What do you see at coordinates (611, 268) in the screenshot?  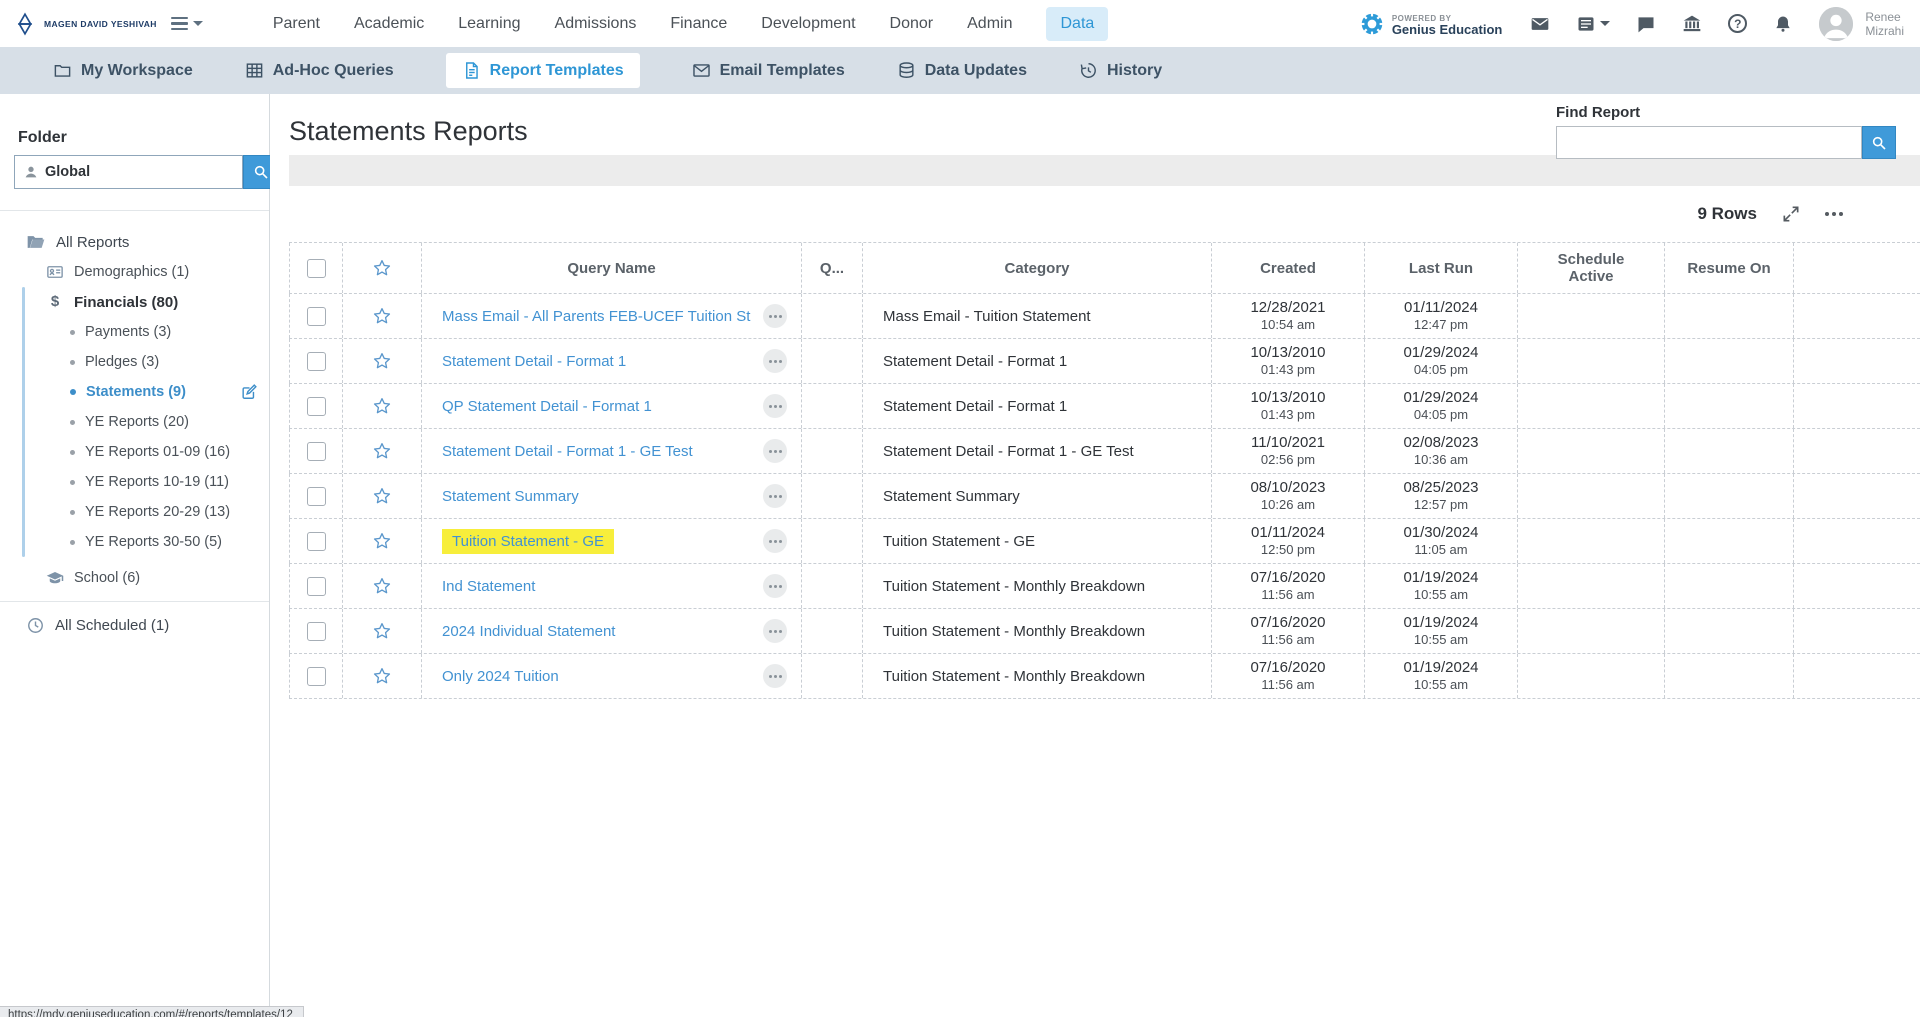 I see `column-header-query-name: Query Name` at bounding box center [611, 268].